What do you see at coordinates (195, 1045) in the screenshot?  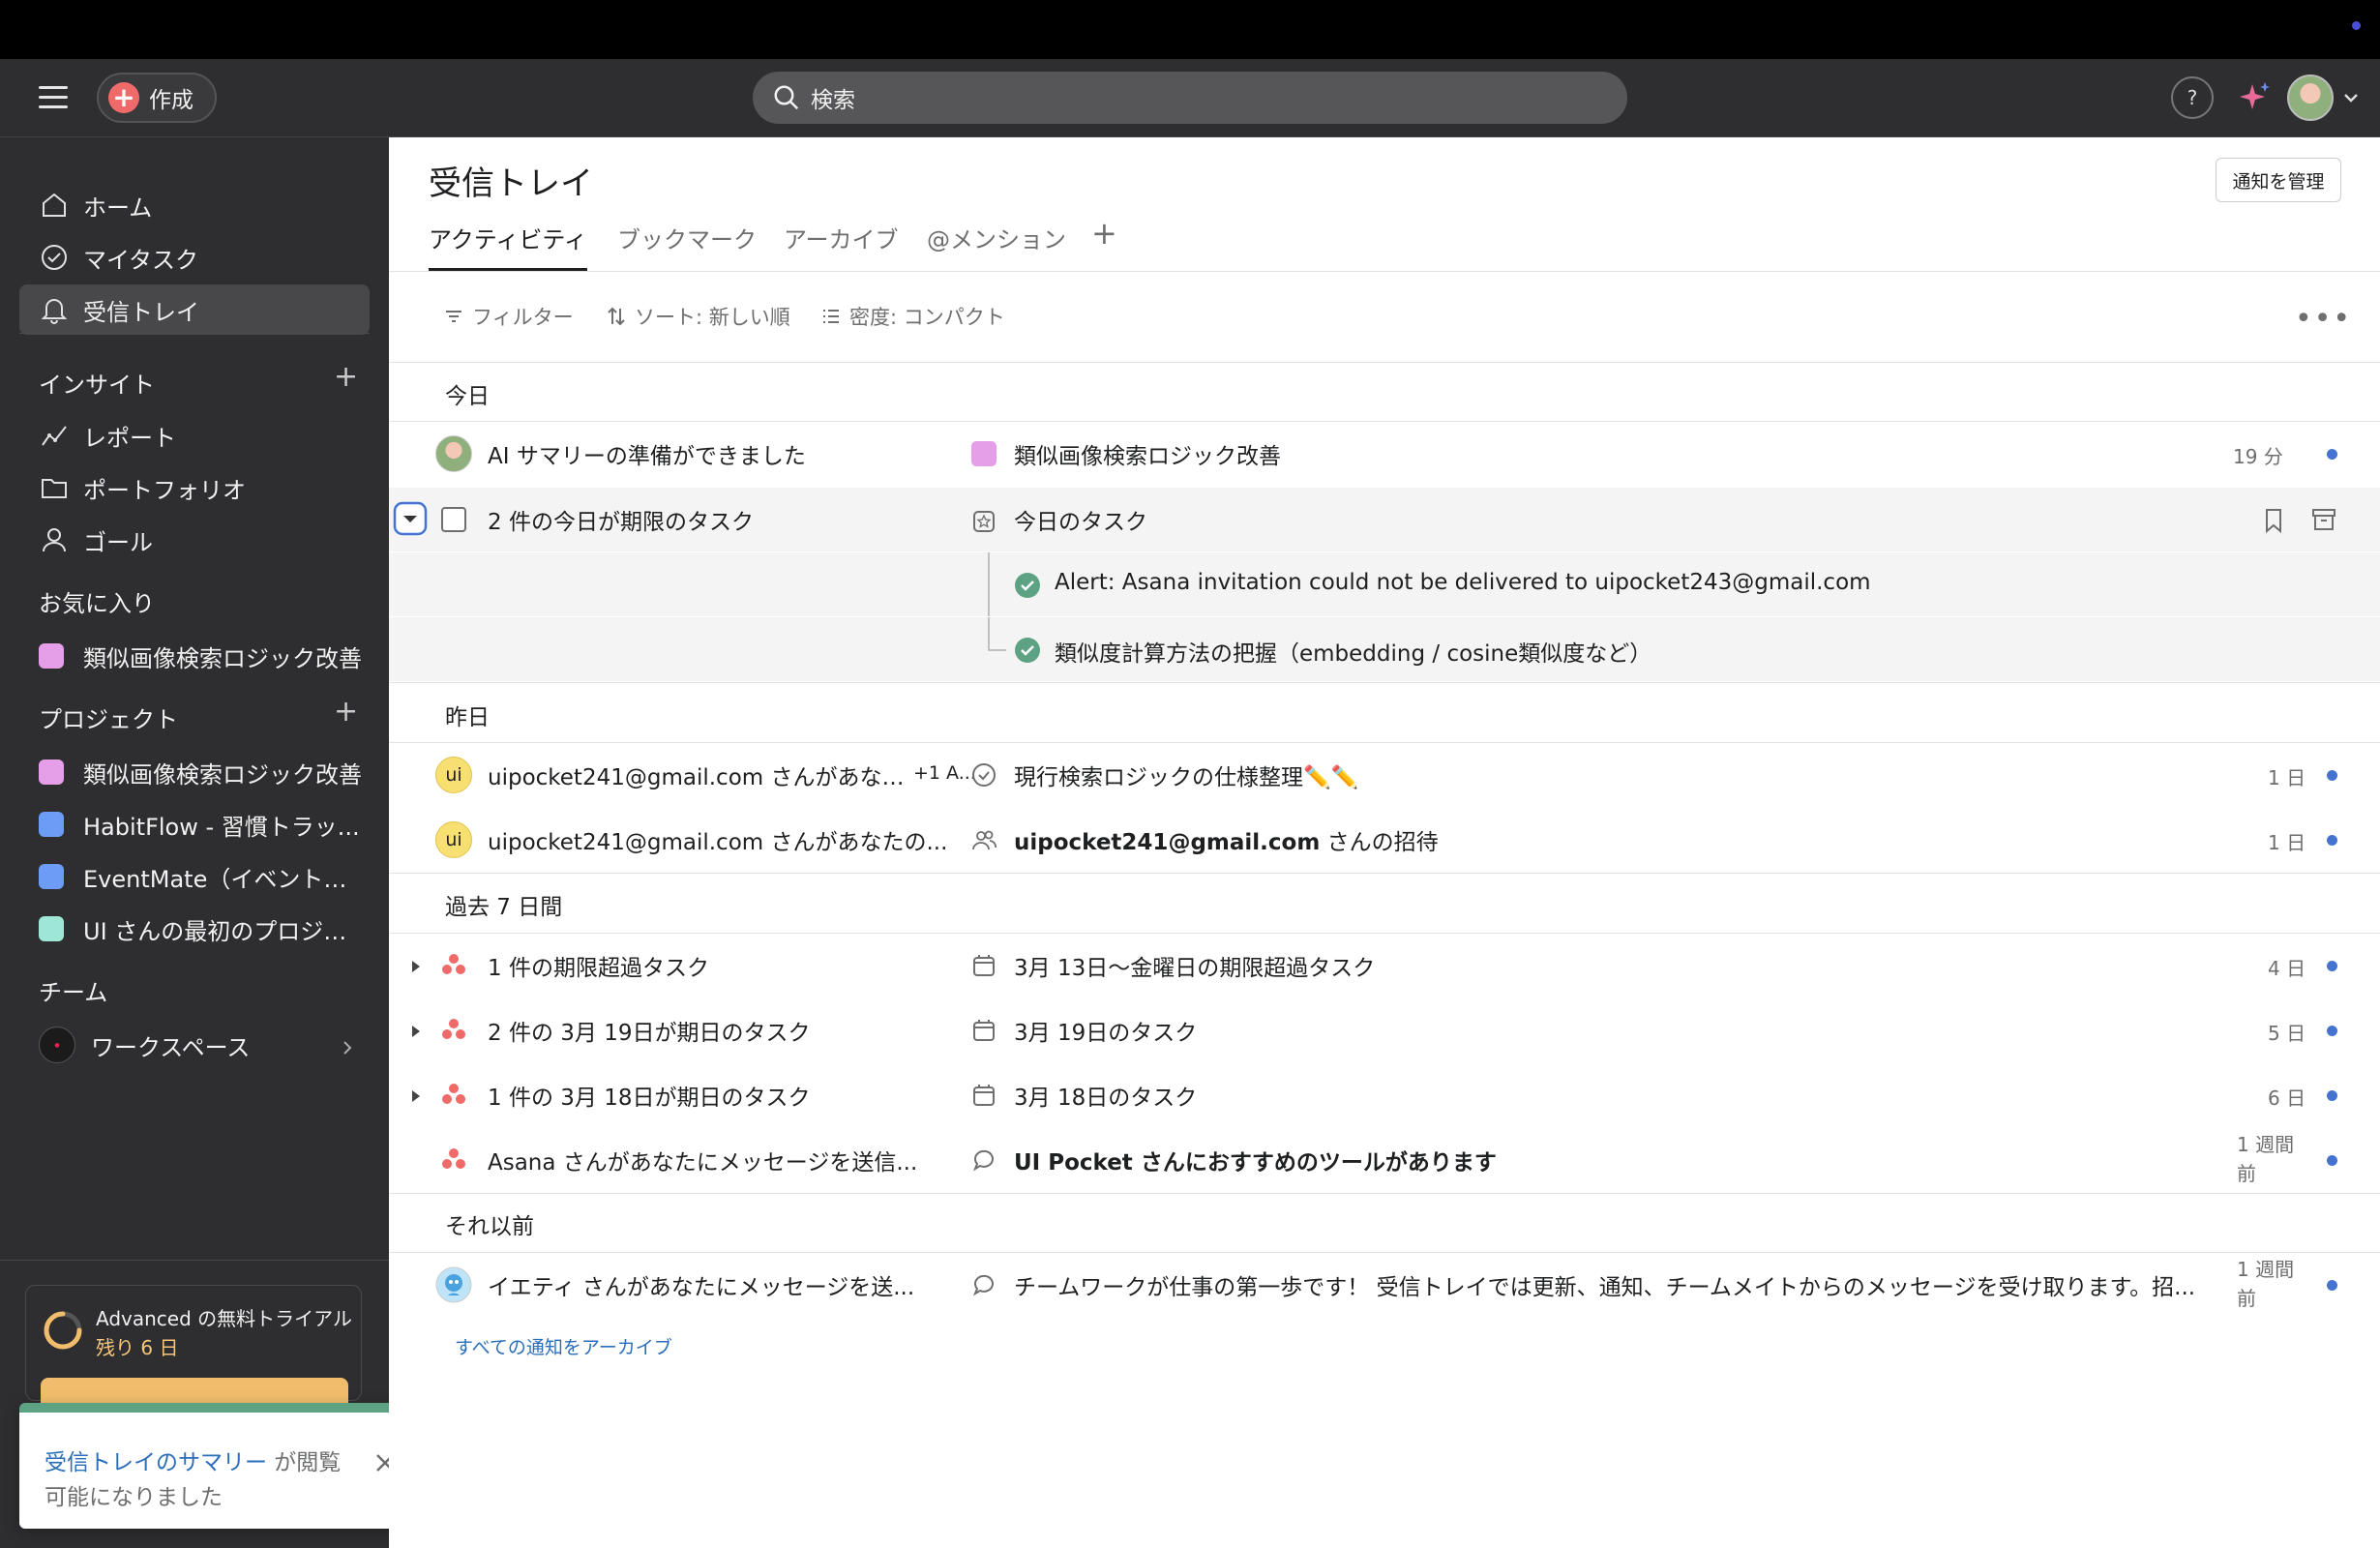 I see `sidebar-item-workspace: ● ワークスペース` at bounding box center [195, 1045].